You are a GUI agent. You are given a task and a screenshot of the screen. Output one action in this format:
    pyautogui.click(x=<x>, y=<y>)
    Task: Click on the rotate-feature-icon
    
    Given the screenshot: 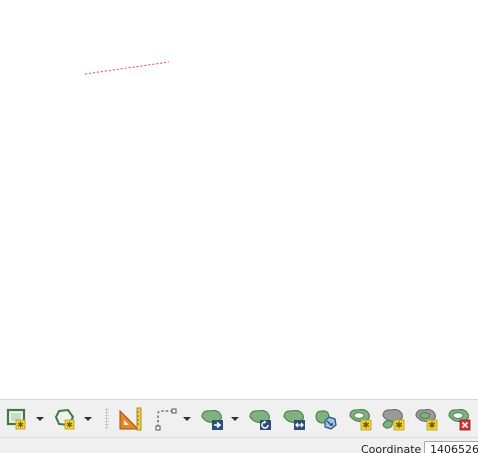 What is the action you would take?
    pyautogui.click(x=260, y=420)
    